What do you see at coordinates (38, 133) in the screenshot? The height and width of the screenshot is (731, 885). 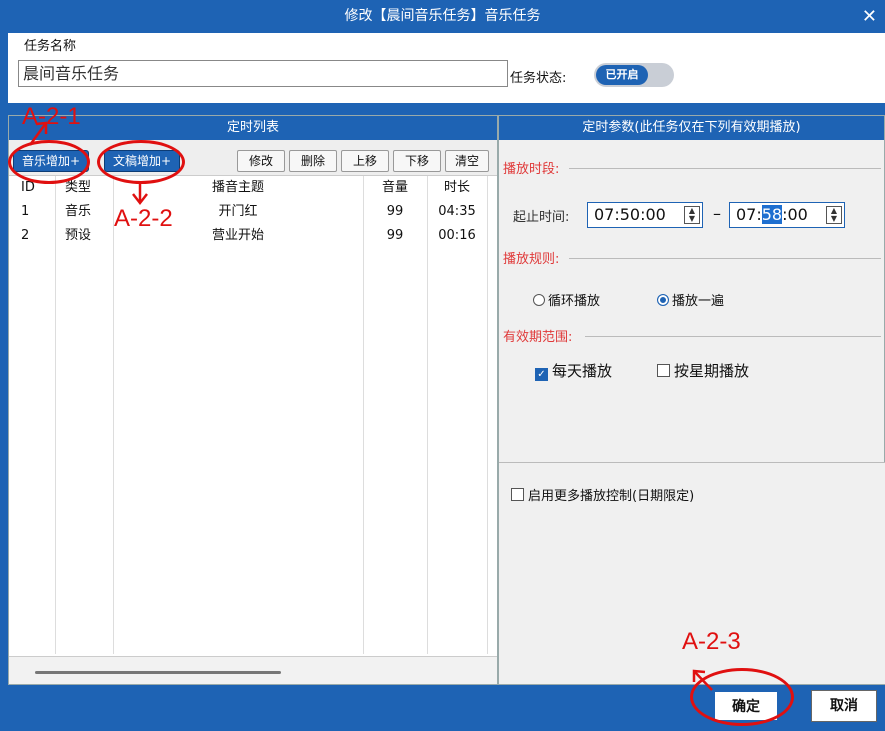 I see `annotation-arrow-a1` at bounding box center [38, 133].